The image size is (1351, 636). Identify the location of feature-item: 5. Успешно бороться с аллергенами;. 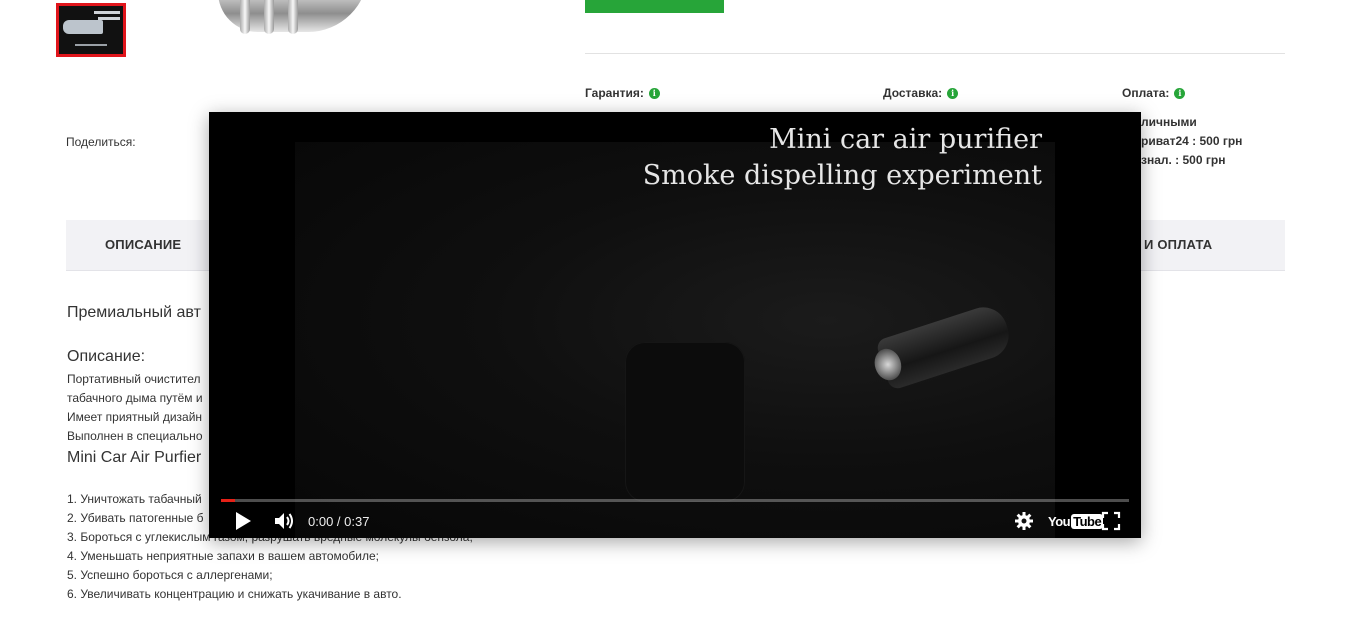
(170, 575).